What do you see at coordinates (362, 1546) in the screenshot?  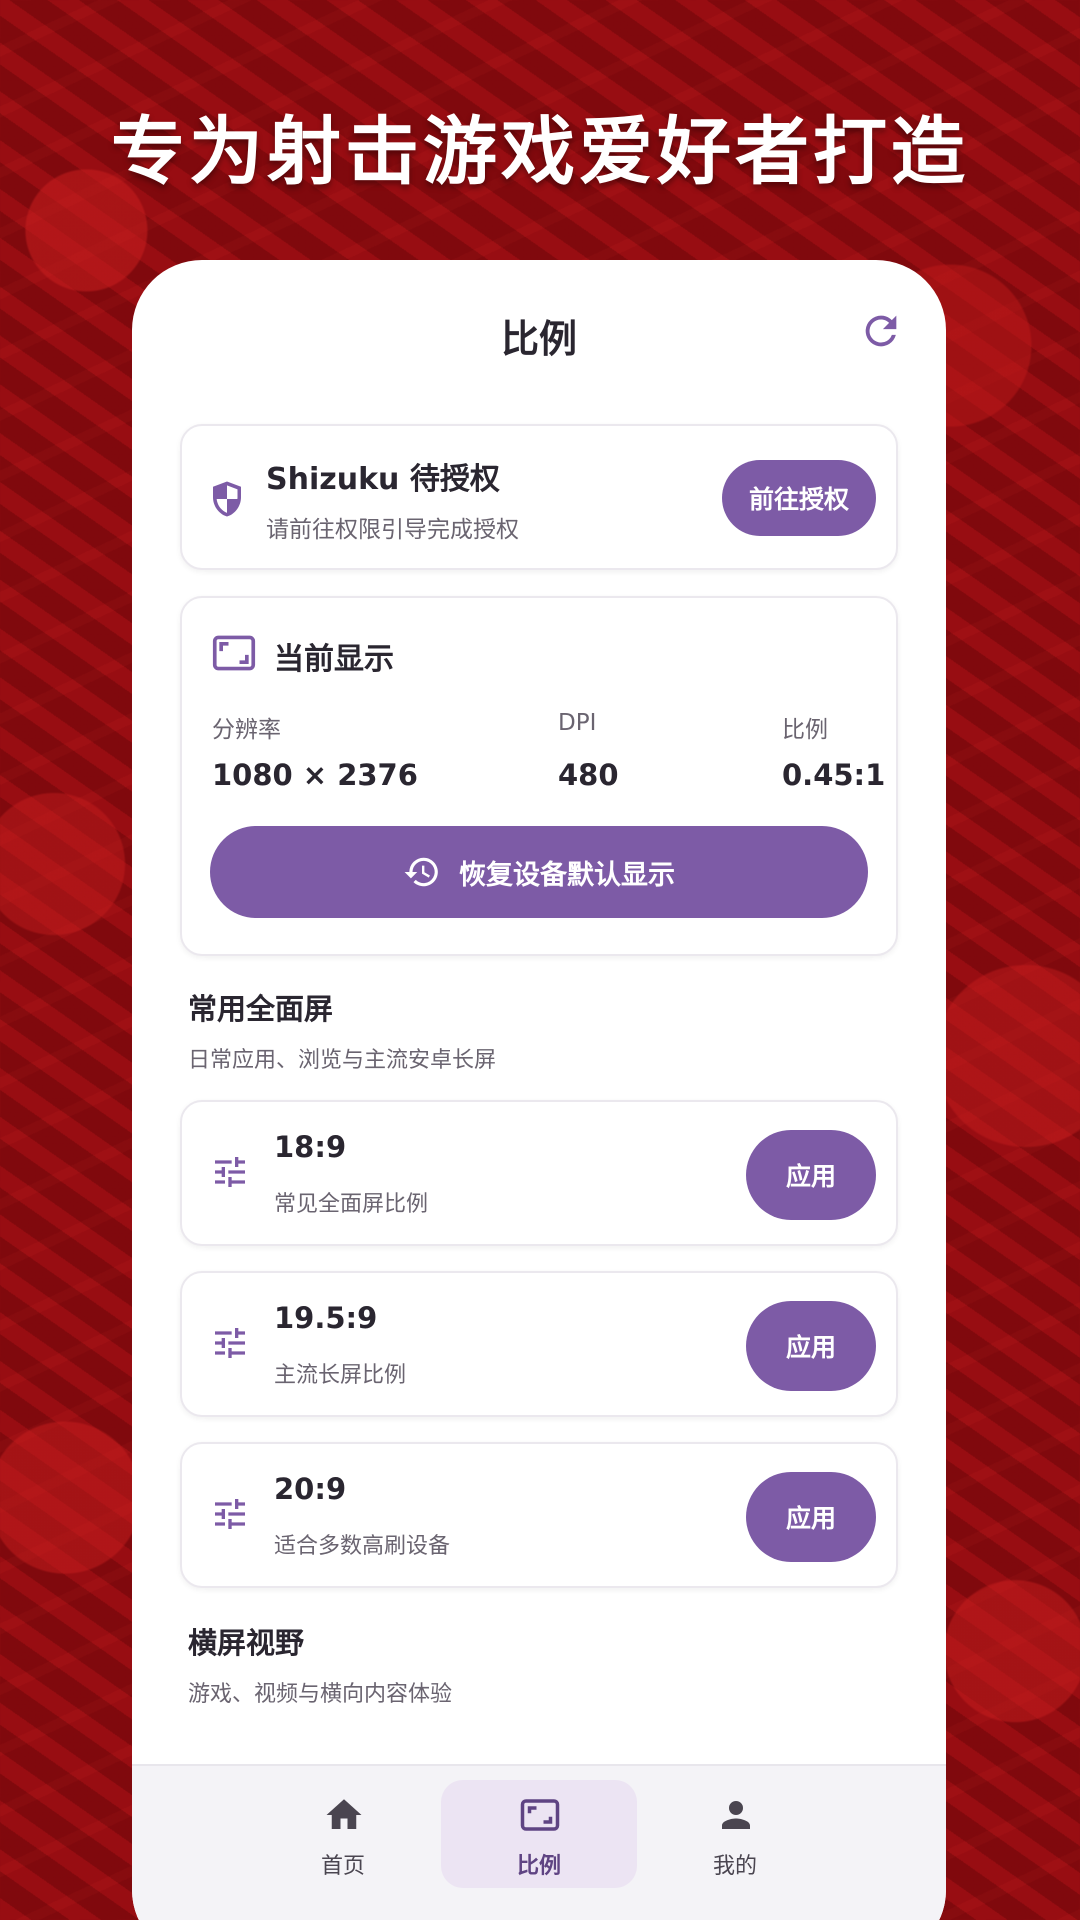 I see `ratio-desc: 适合多数高刷设备` at bounding box center [362, 1546].